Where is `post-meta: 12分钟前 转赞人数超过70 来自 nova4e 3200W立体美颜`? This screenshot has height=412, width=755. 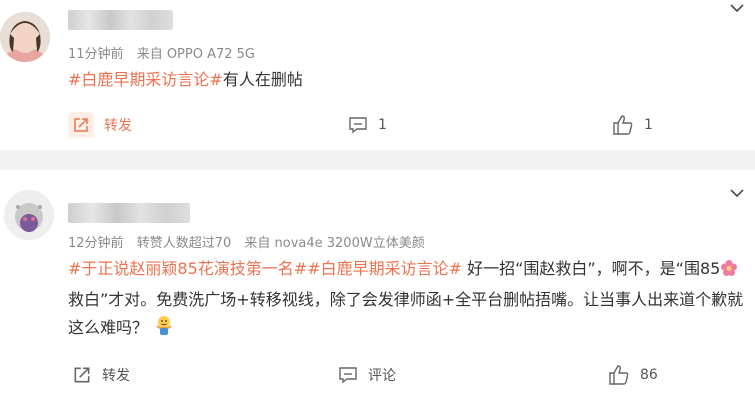
post-meta: 12分钟前 转赞人数超过70 来自 nova4e 3200W立体美颜 is located at coordinates (251, 241).